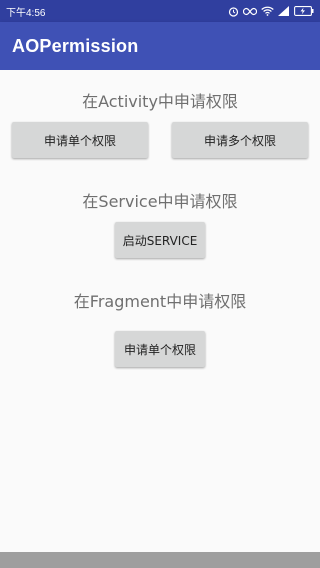 Image resolution: width=320 pixels, height=568 pixels. What do you see at coordinates (240, 140) in the screenshot?
I see `activity-multiple-permission-button: 申请多个权限` at bounding box center [240, 140].